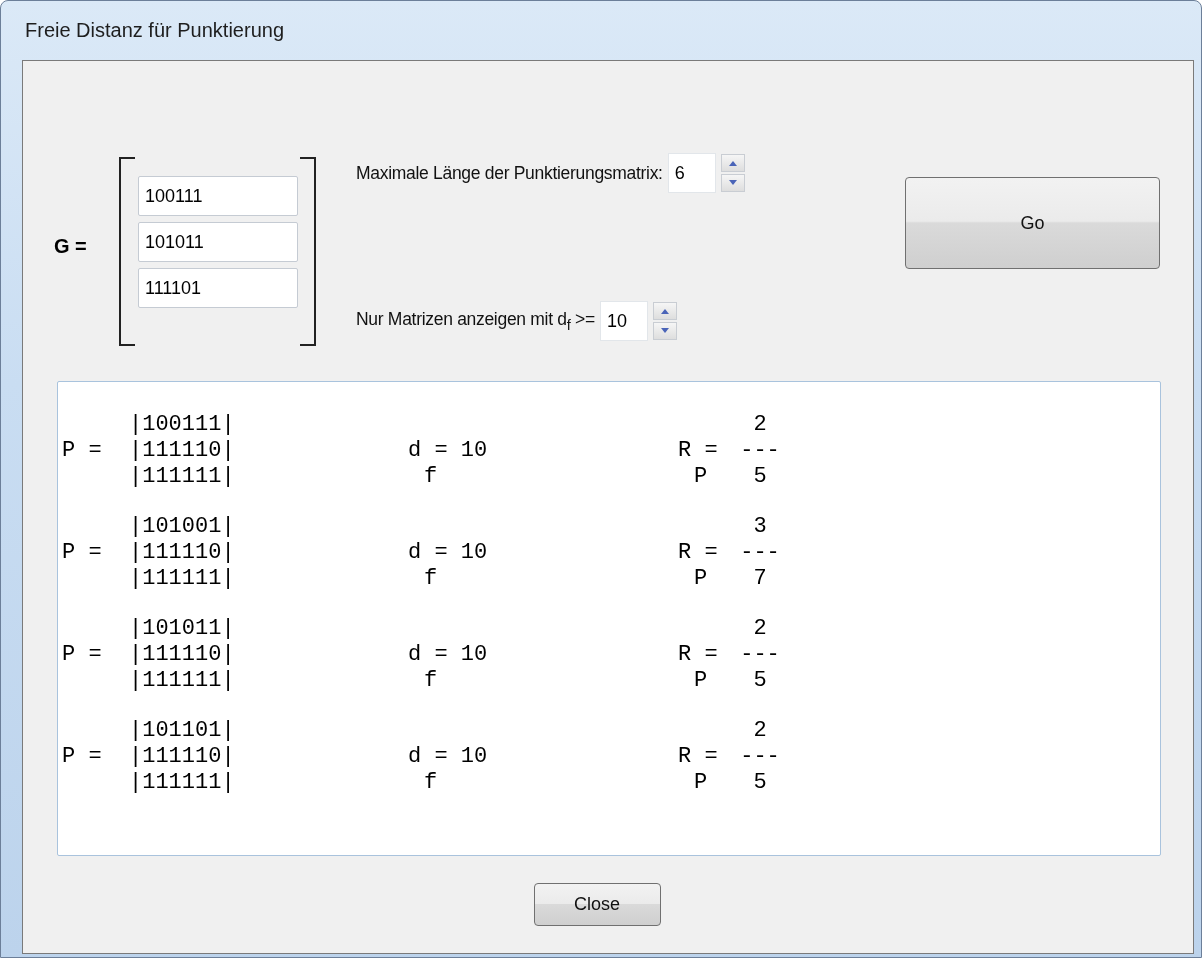 This screenshot has width=1202, height=958. What do you see at coordinates (71, 246) in the screenshot?
I see `matrix-label: G =` at bounding box center [71, 246].